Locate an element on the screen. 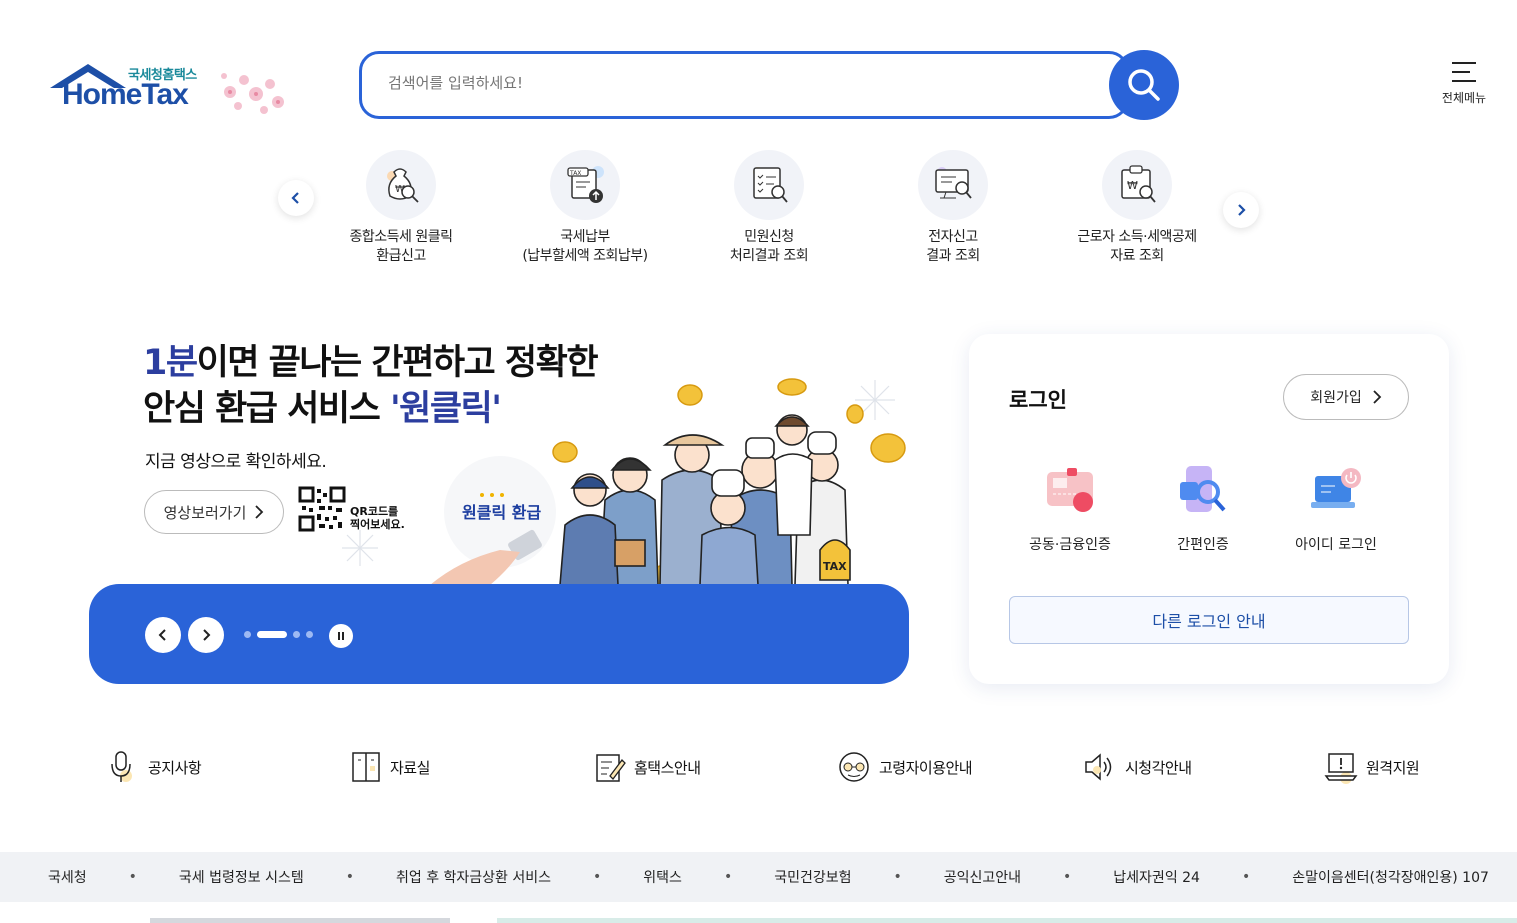 This screenshot has width=1517, height=923. login-option-simple-auth: 간편인증 is located at coordinates (1203, 509).